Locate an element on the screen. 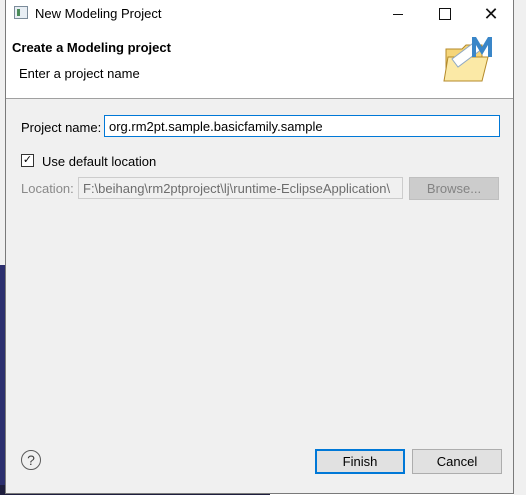 Image resolution: width=526 pixels, height=495 pixels. window-title: New Modeling Project is located at coordinates (98, 13).